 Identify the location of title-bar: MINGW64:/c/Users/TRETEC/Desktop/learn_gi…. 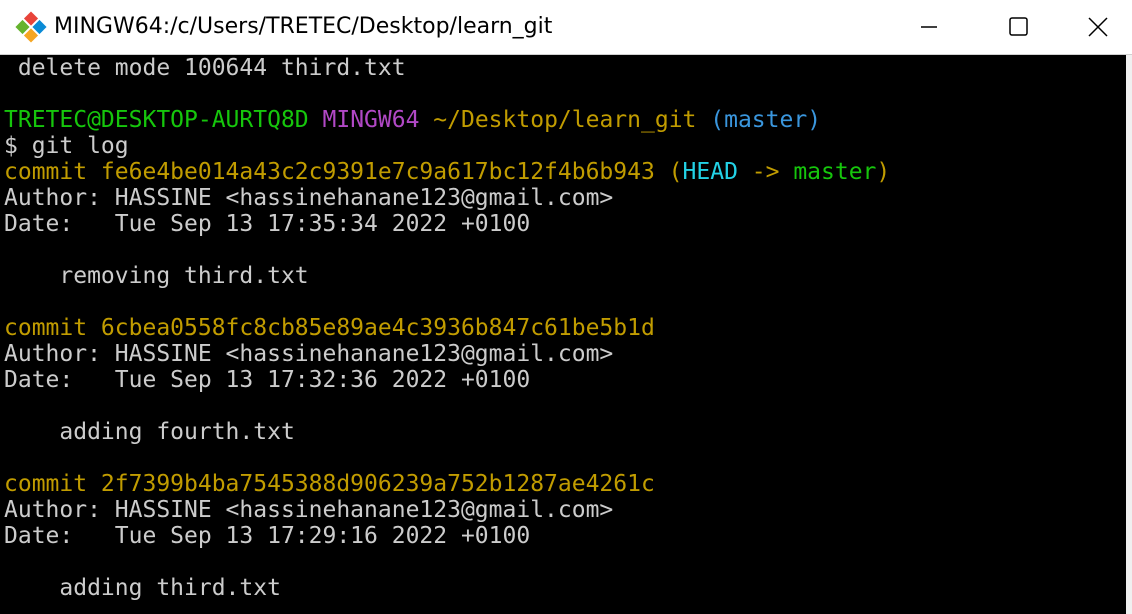
(566, 27).